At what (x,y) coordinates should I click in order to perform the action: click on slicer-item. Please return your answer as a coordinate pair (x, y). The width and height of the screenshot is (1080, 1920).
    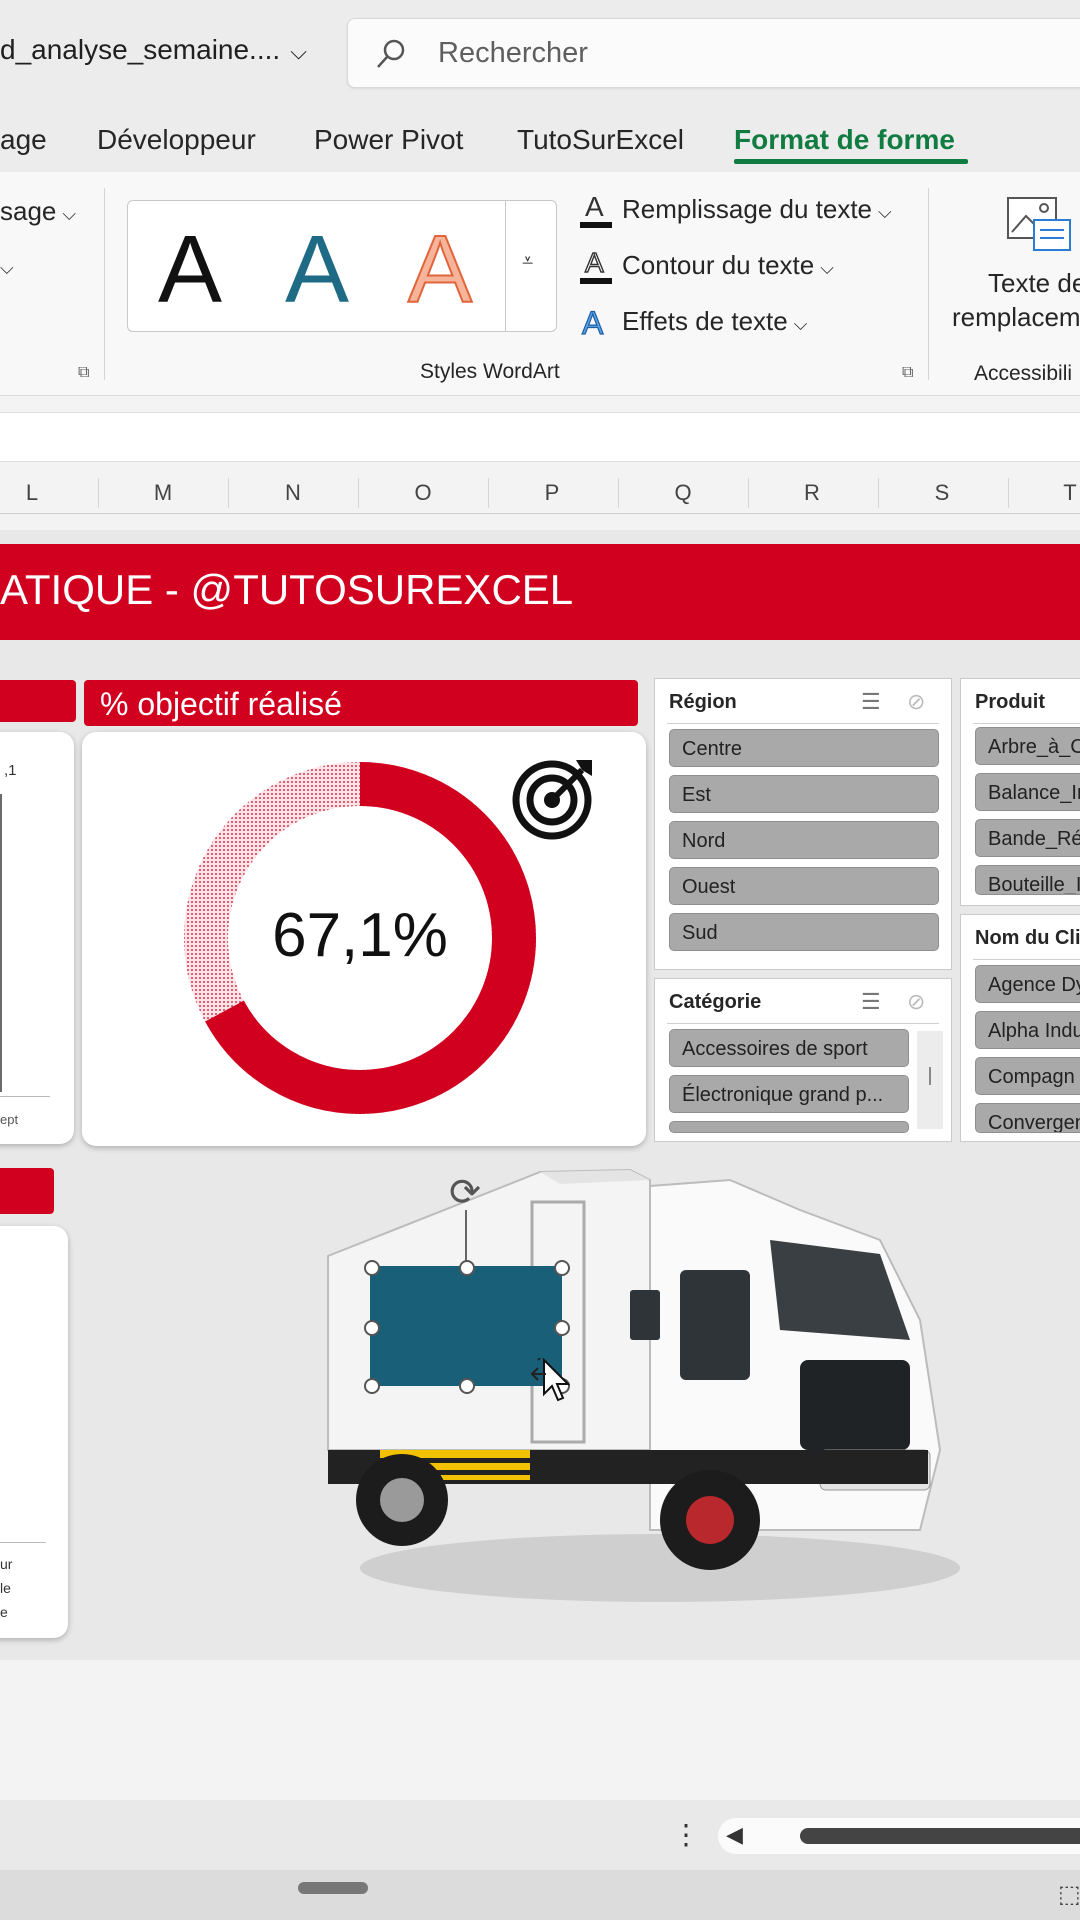
    Looking at the image, I should click on (789, 1127).